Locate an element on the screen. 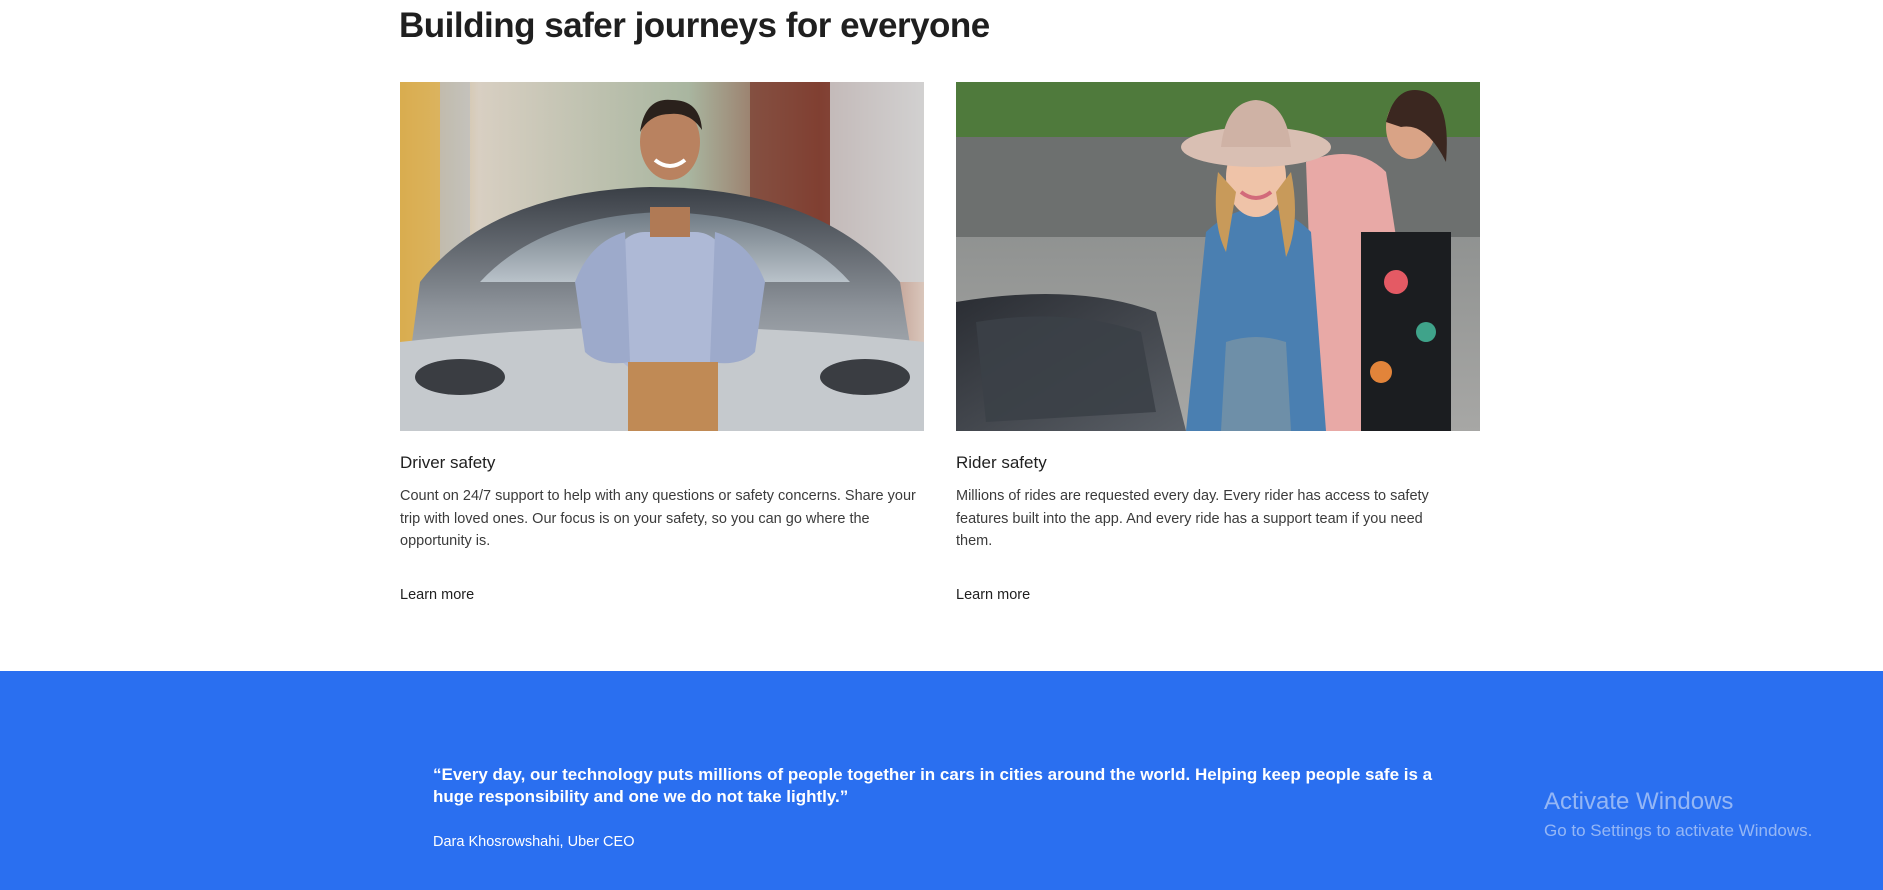 This screenshot has width=1883, height=890. activate-windows-subtitle: Go to Settings to activate Windows. is located at coordinates (1678, 830).